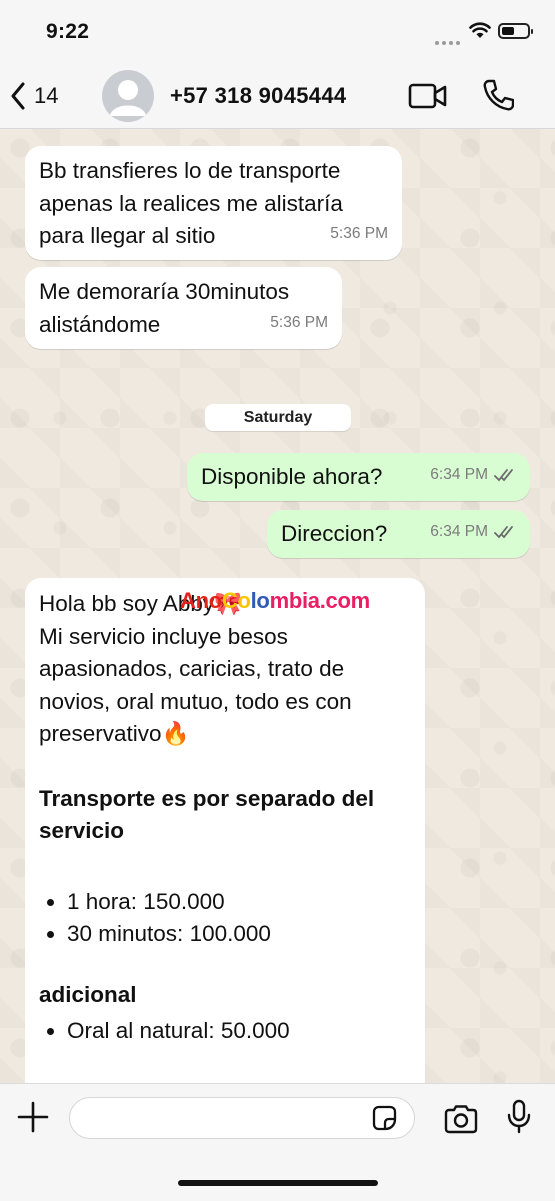 This screenshot has height=1201, width=555. I want to click on price-list: 1 hora: 150.000 30 minutos: 100.000, so click(225, 918).